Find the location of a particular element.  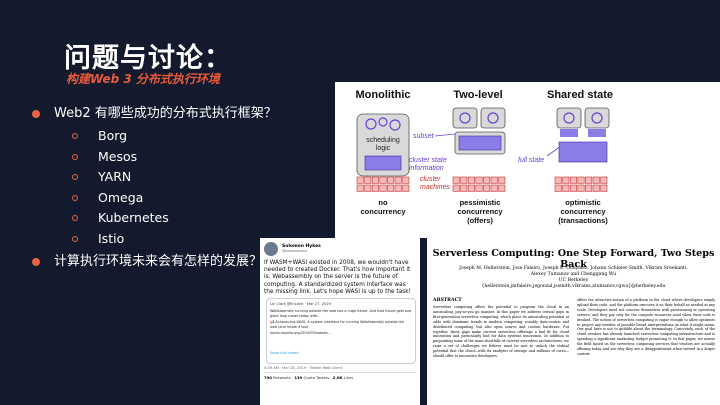

shared-state-grid is located at coordinates (583, 152).